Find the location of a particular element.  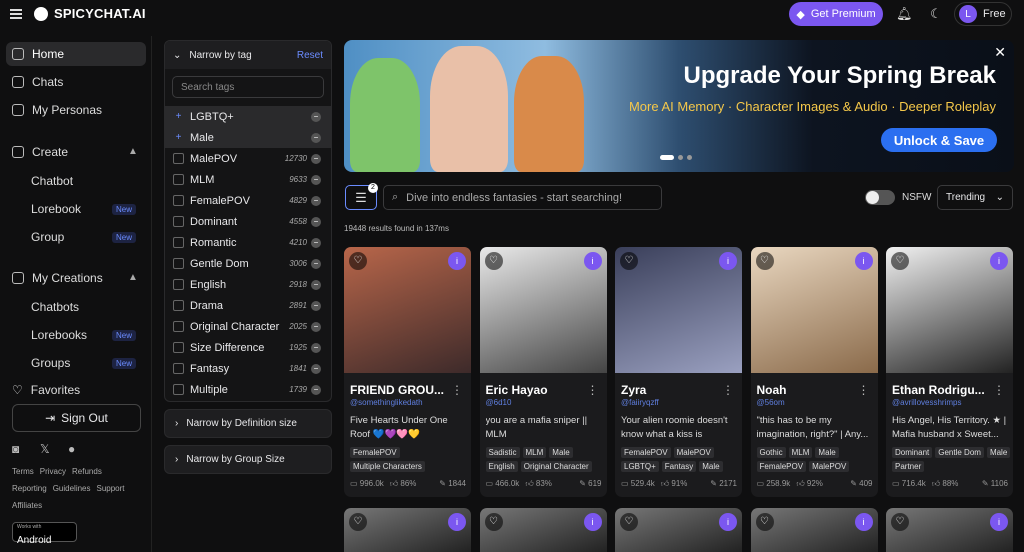

creator-handle: @56om is located at coordinates (771, 402).